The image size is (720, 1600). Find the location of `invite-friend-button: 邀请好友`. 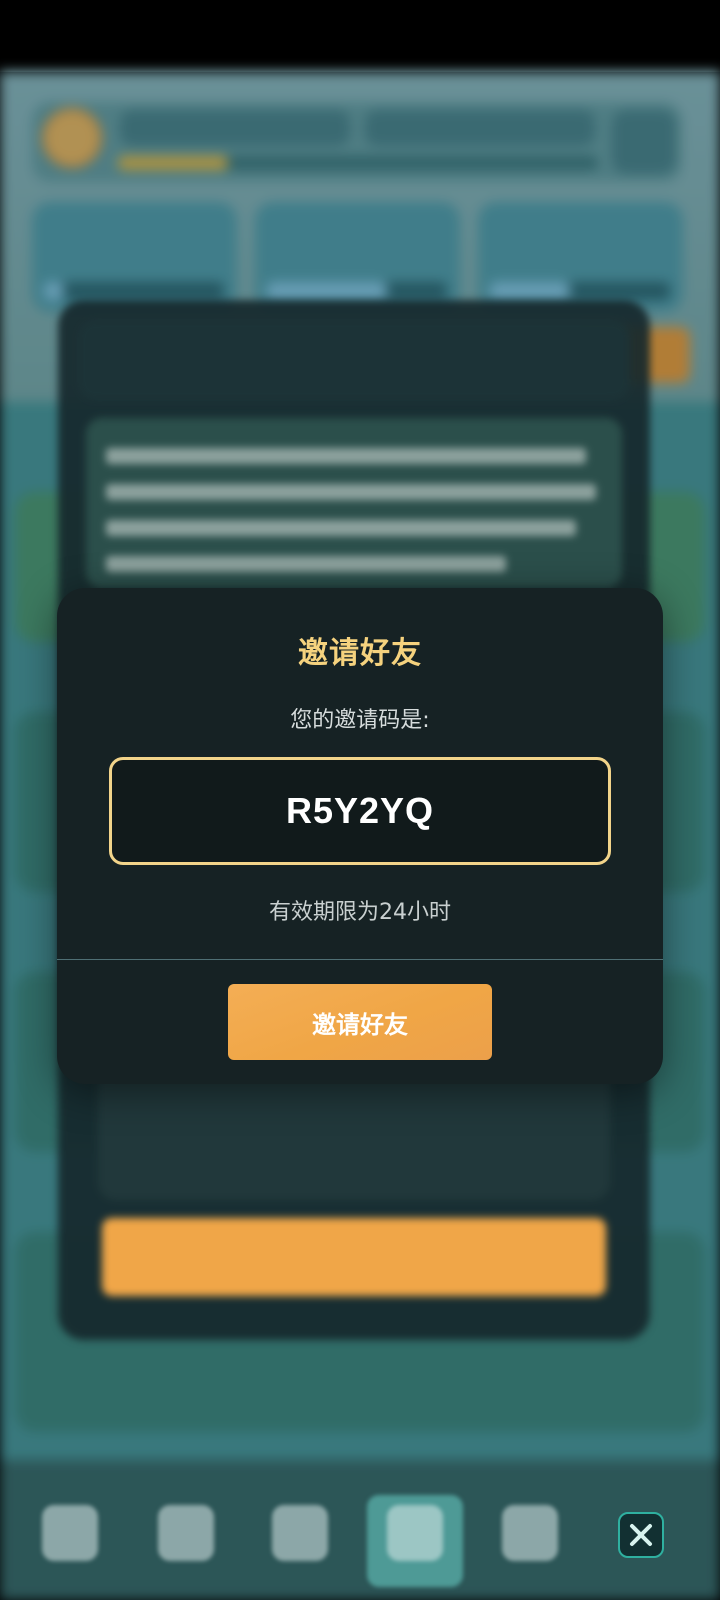

invite-friend-button: 邀请好友 is located at coordinates (360, 1022).